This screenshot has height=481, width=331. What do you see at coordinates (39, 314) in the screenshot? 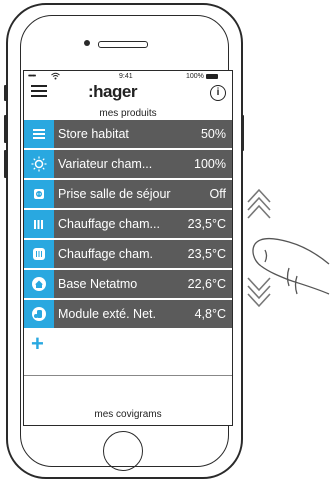
I see `outdoor-module-icon` at bounding box center [39, 314].